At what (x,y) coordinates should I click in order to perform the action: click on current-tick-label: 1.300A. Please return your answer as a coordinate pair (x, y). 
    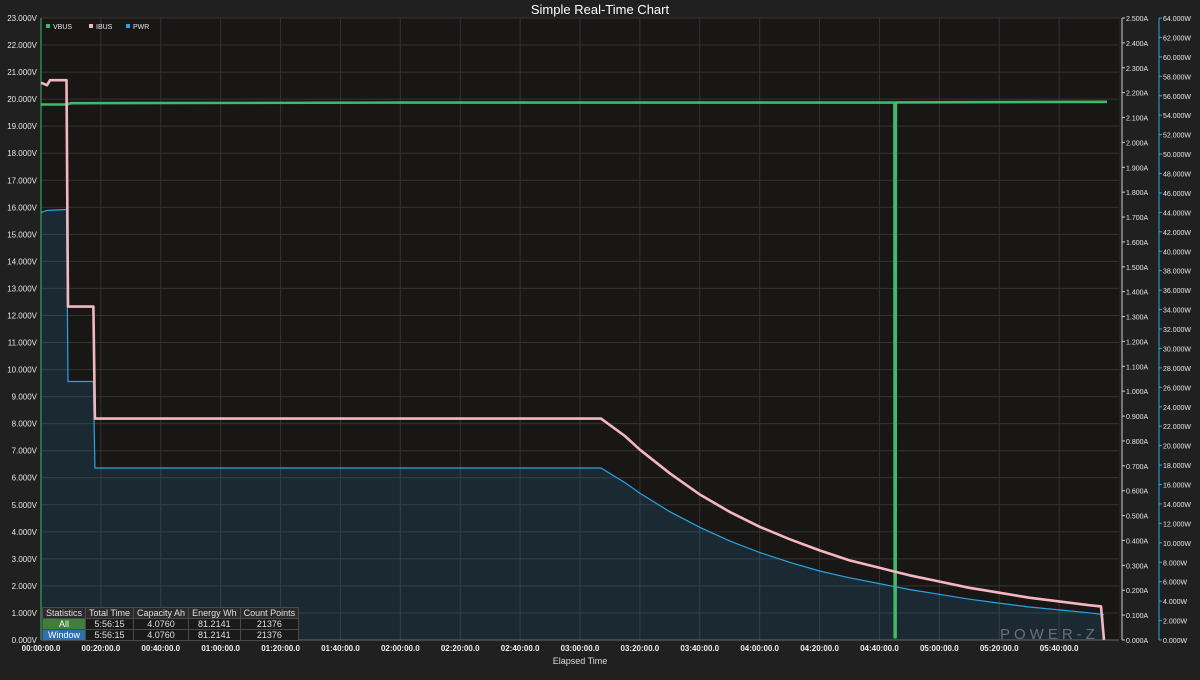
    Looking at the image, I should click on (1137, 318).